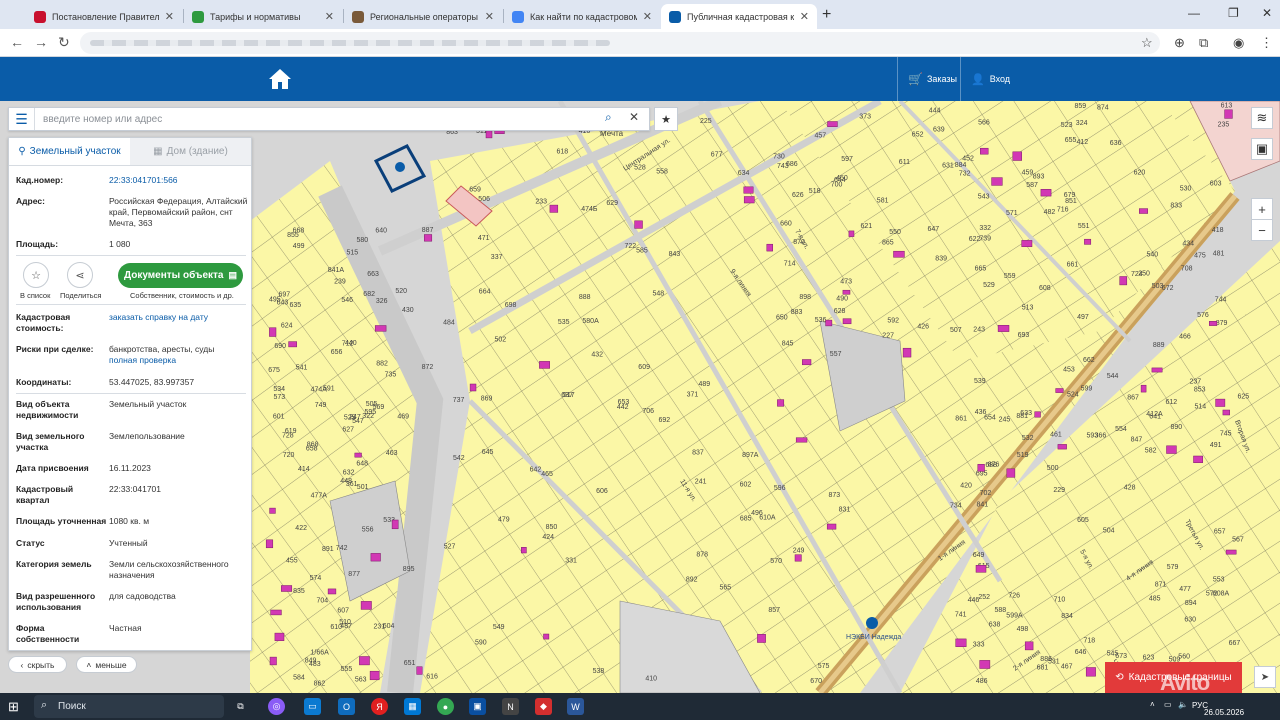 Image resolution: width=1280 pixels, height=720 pixels. What do you see at coordinates (69, 151) in the screenshot?
I see `tab-land-plot: ⚲ Земельный участок` at bounding box center [69, 151].